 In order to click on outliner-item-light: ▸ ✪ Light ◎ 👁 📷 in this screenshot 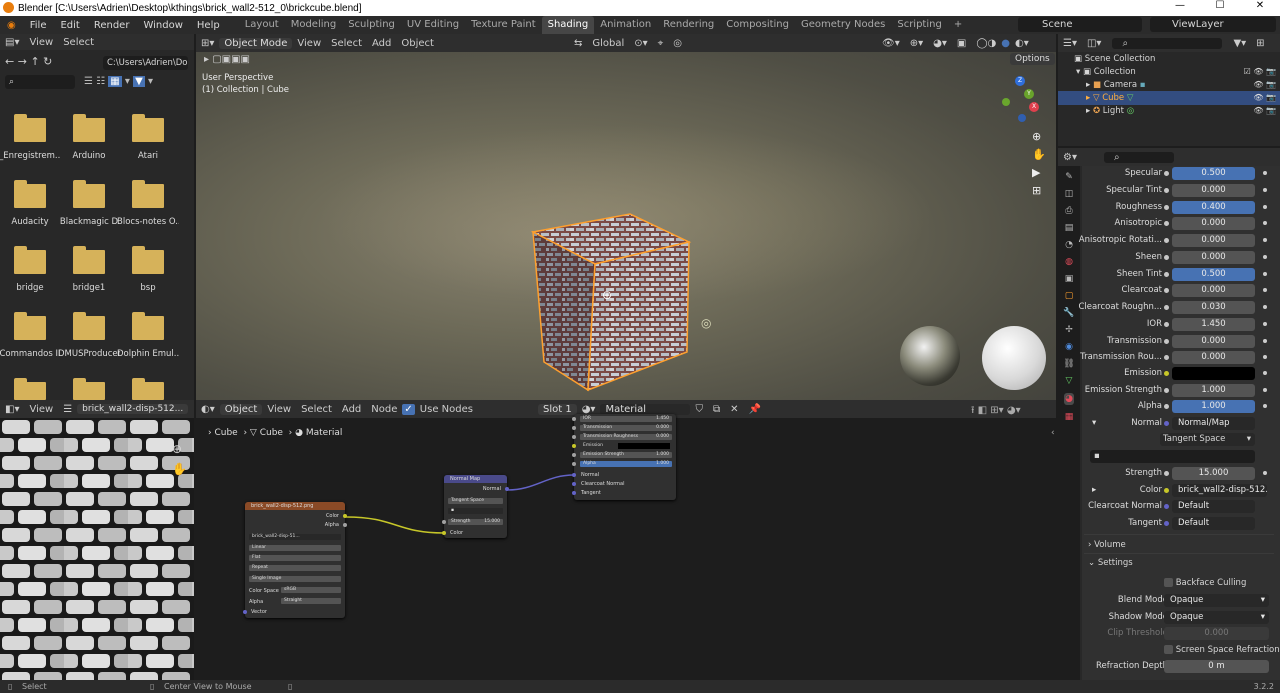, I will do `click(1181, 111)`.